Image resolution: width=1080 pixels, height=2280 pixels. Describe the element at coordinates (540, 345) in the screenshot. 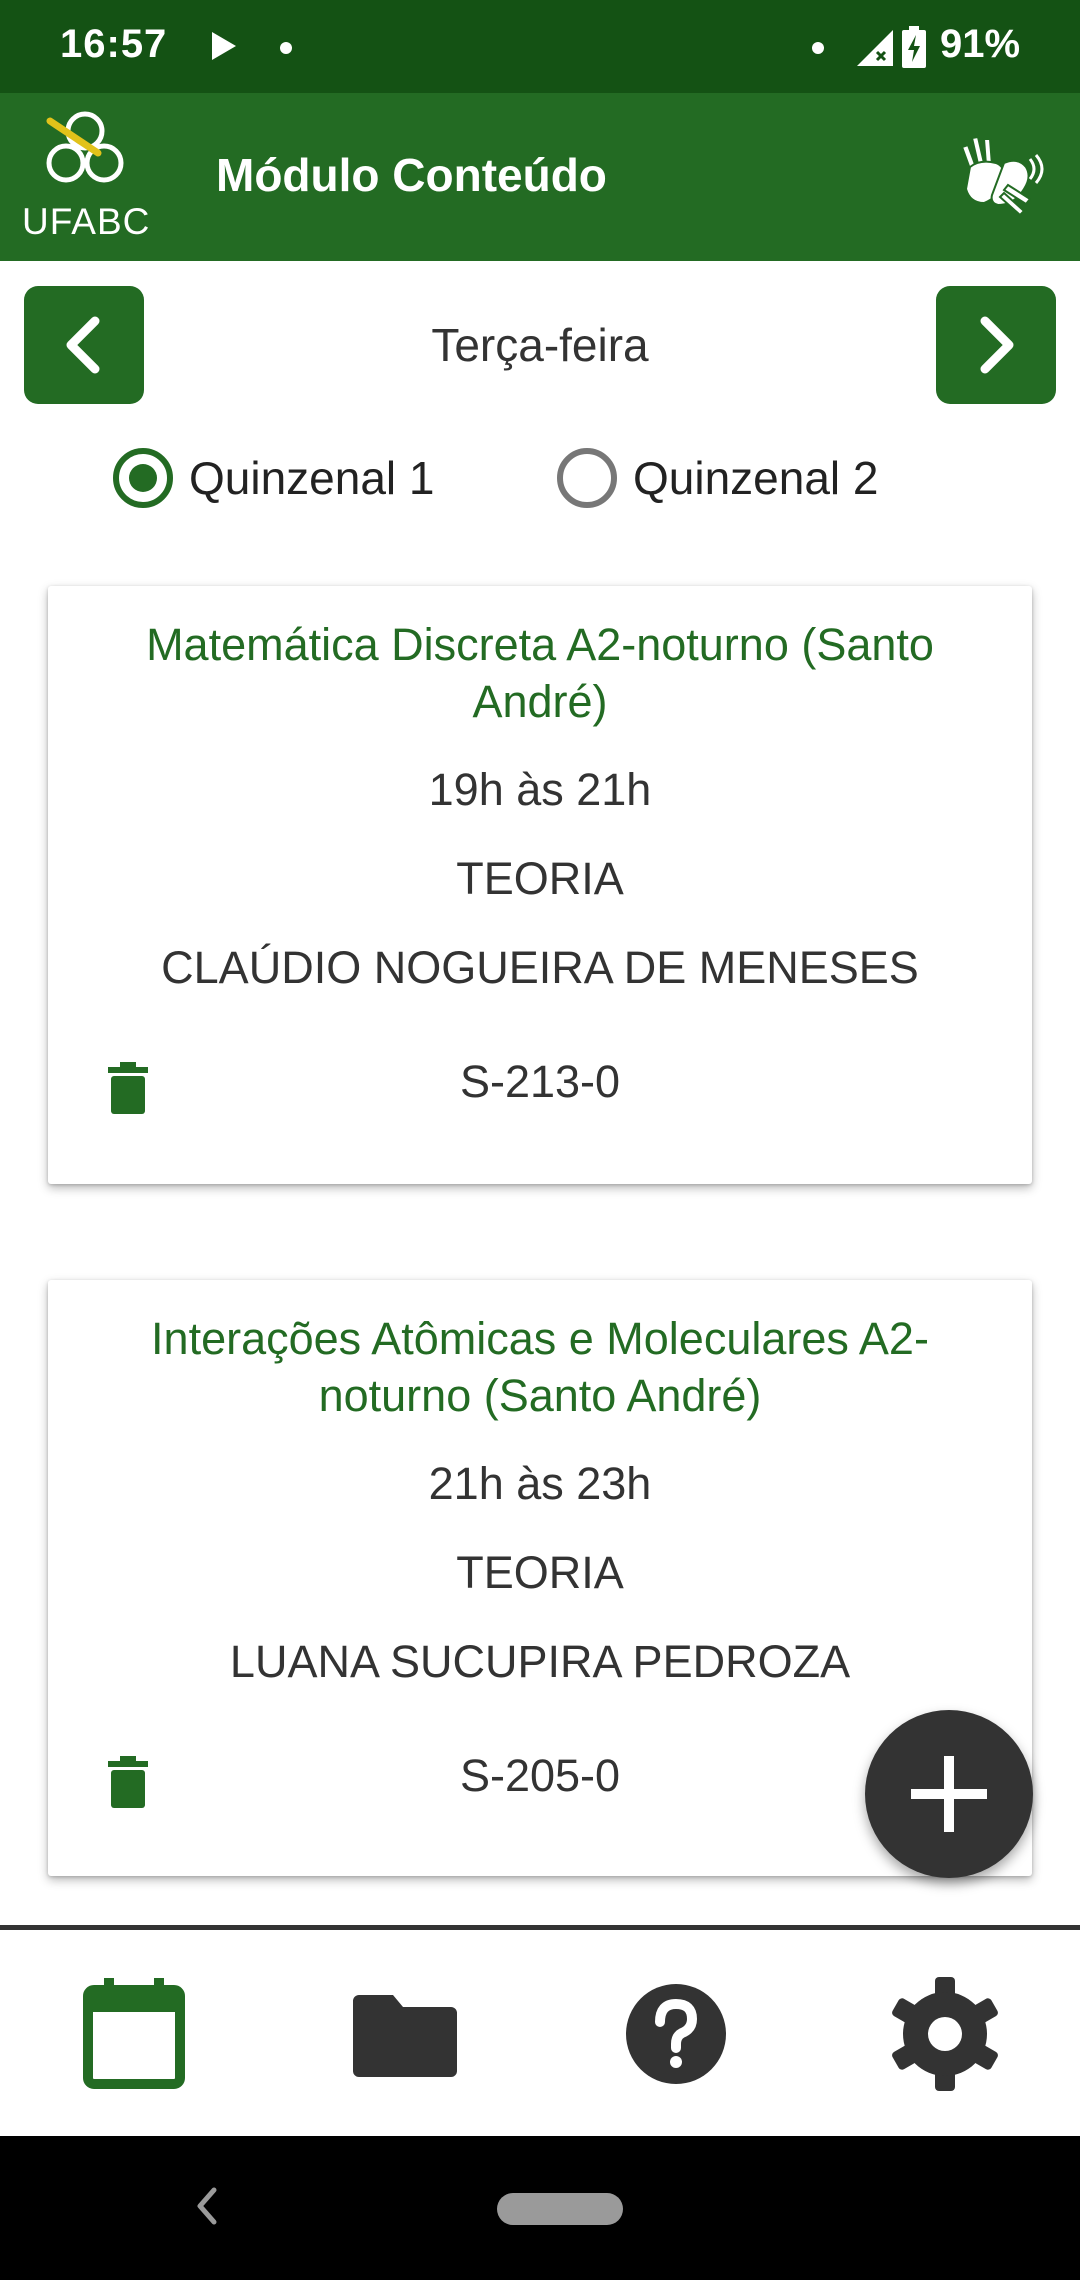

I see `day-label: Terça-feira` at that location.